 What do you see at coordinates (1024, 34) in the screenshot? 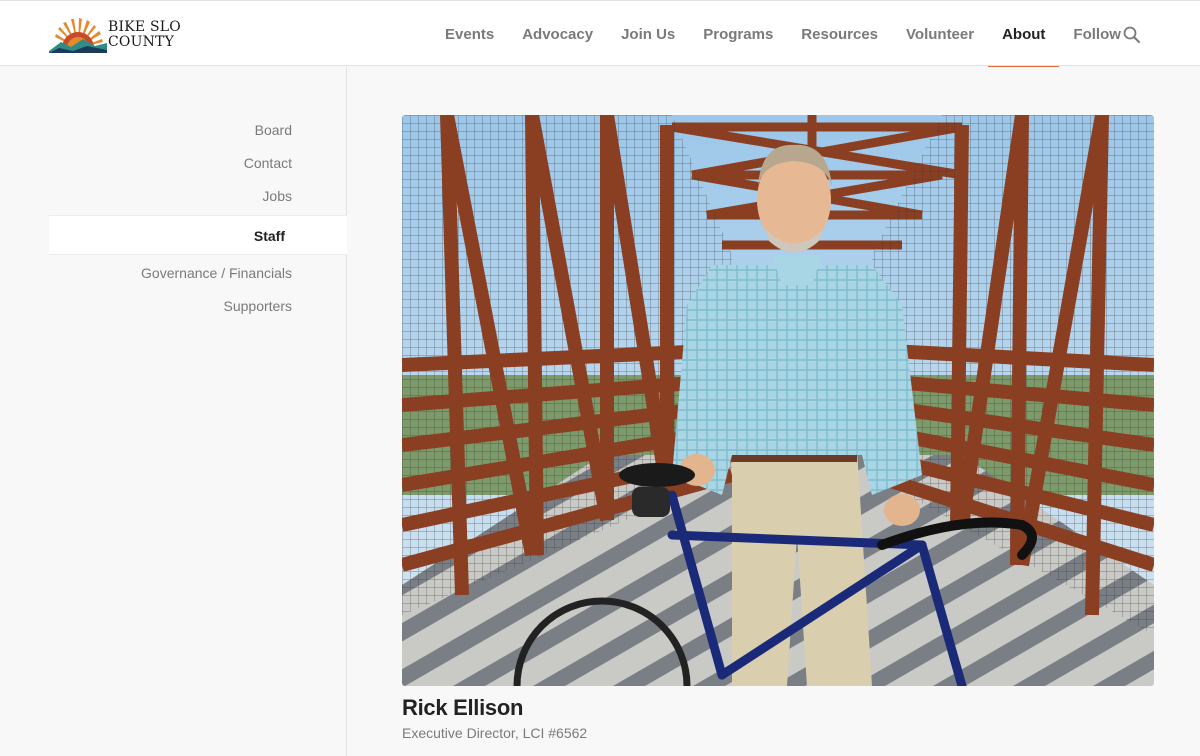
I see `nav-item-about: About` at bounding box center [1024, 34].